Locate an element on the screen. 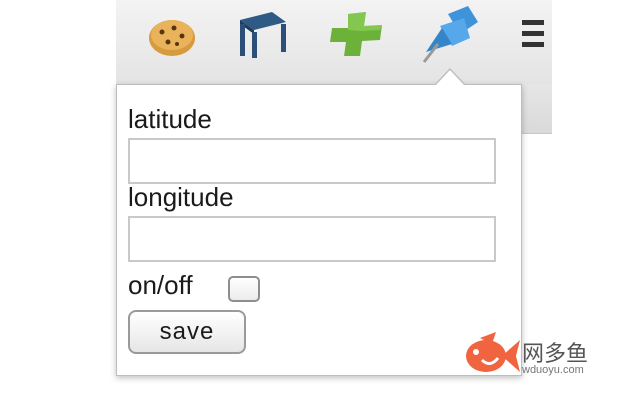  menu-icon is located at coordinates (532, 34).